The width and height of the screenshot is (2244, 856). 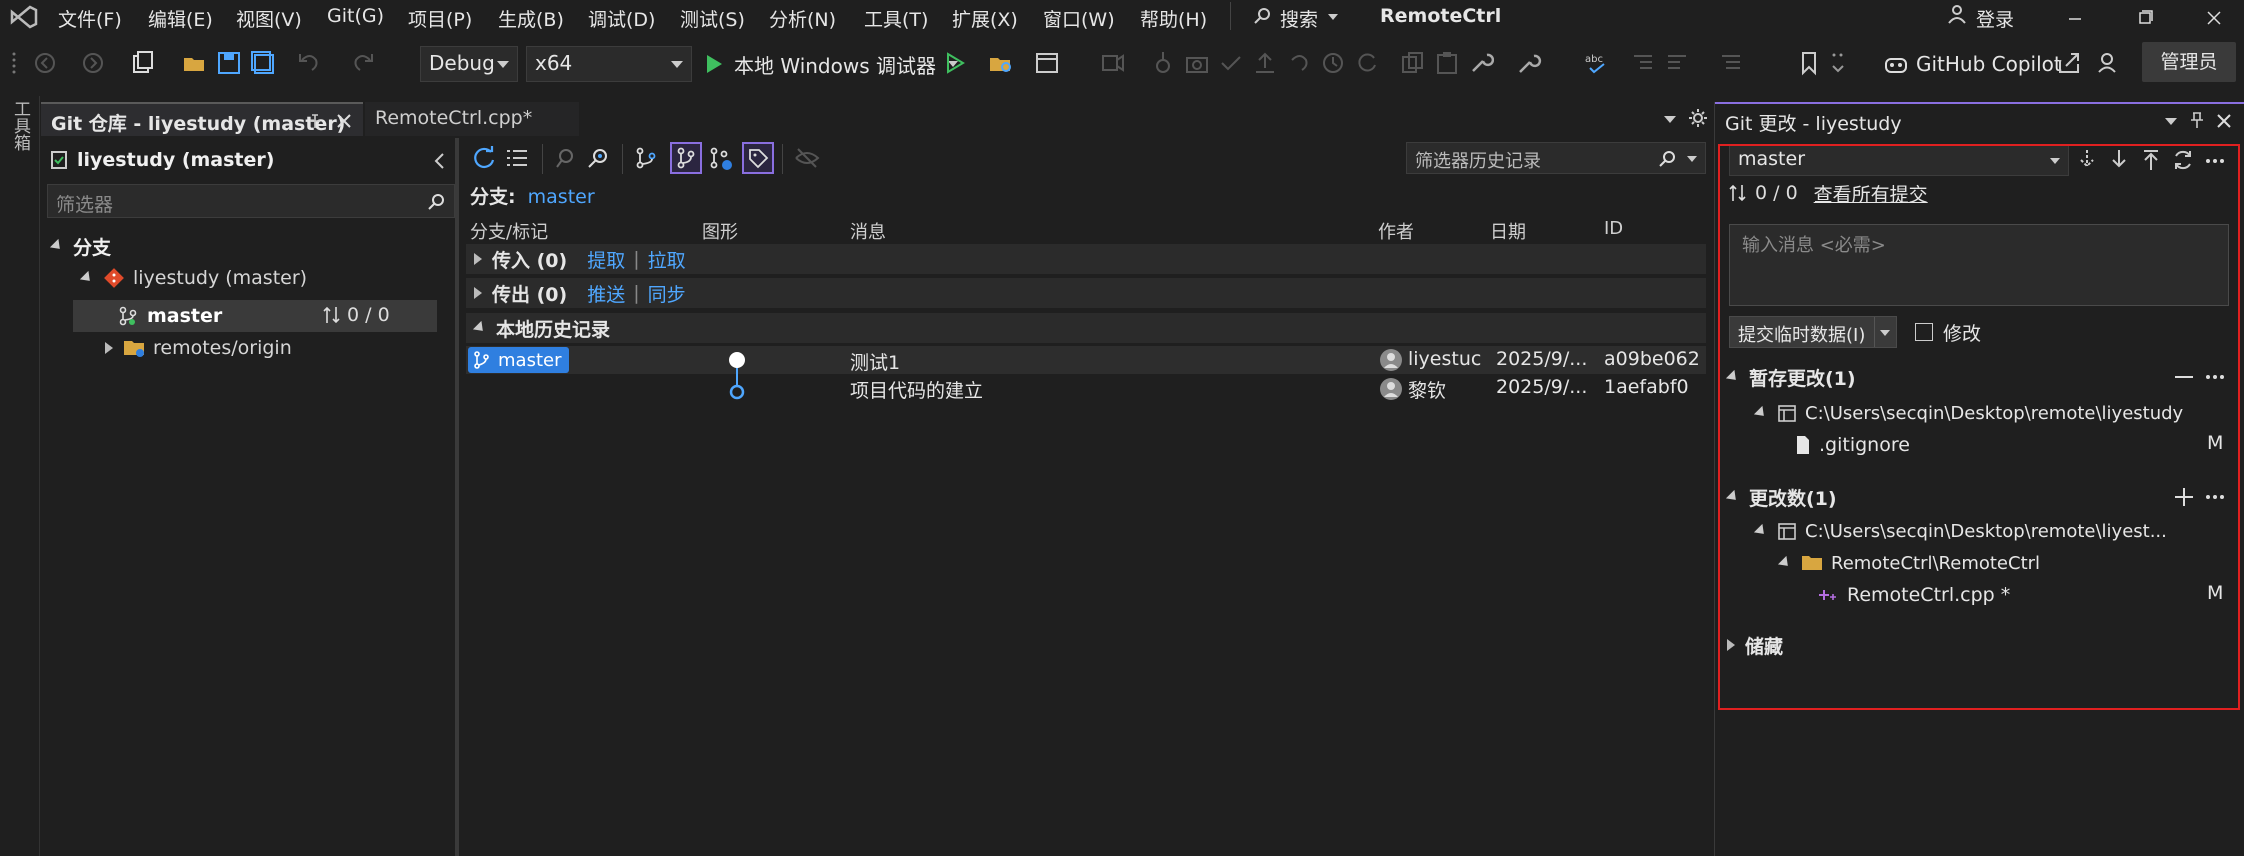 I want to click on toolbox-label: 工具箱, so click(x=20, y=125).